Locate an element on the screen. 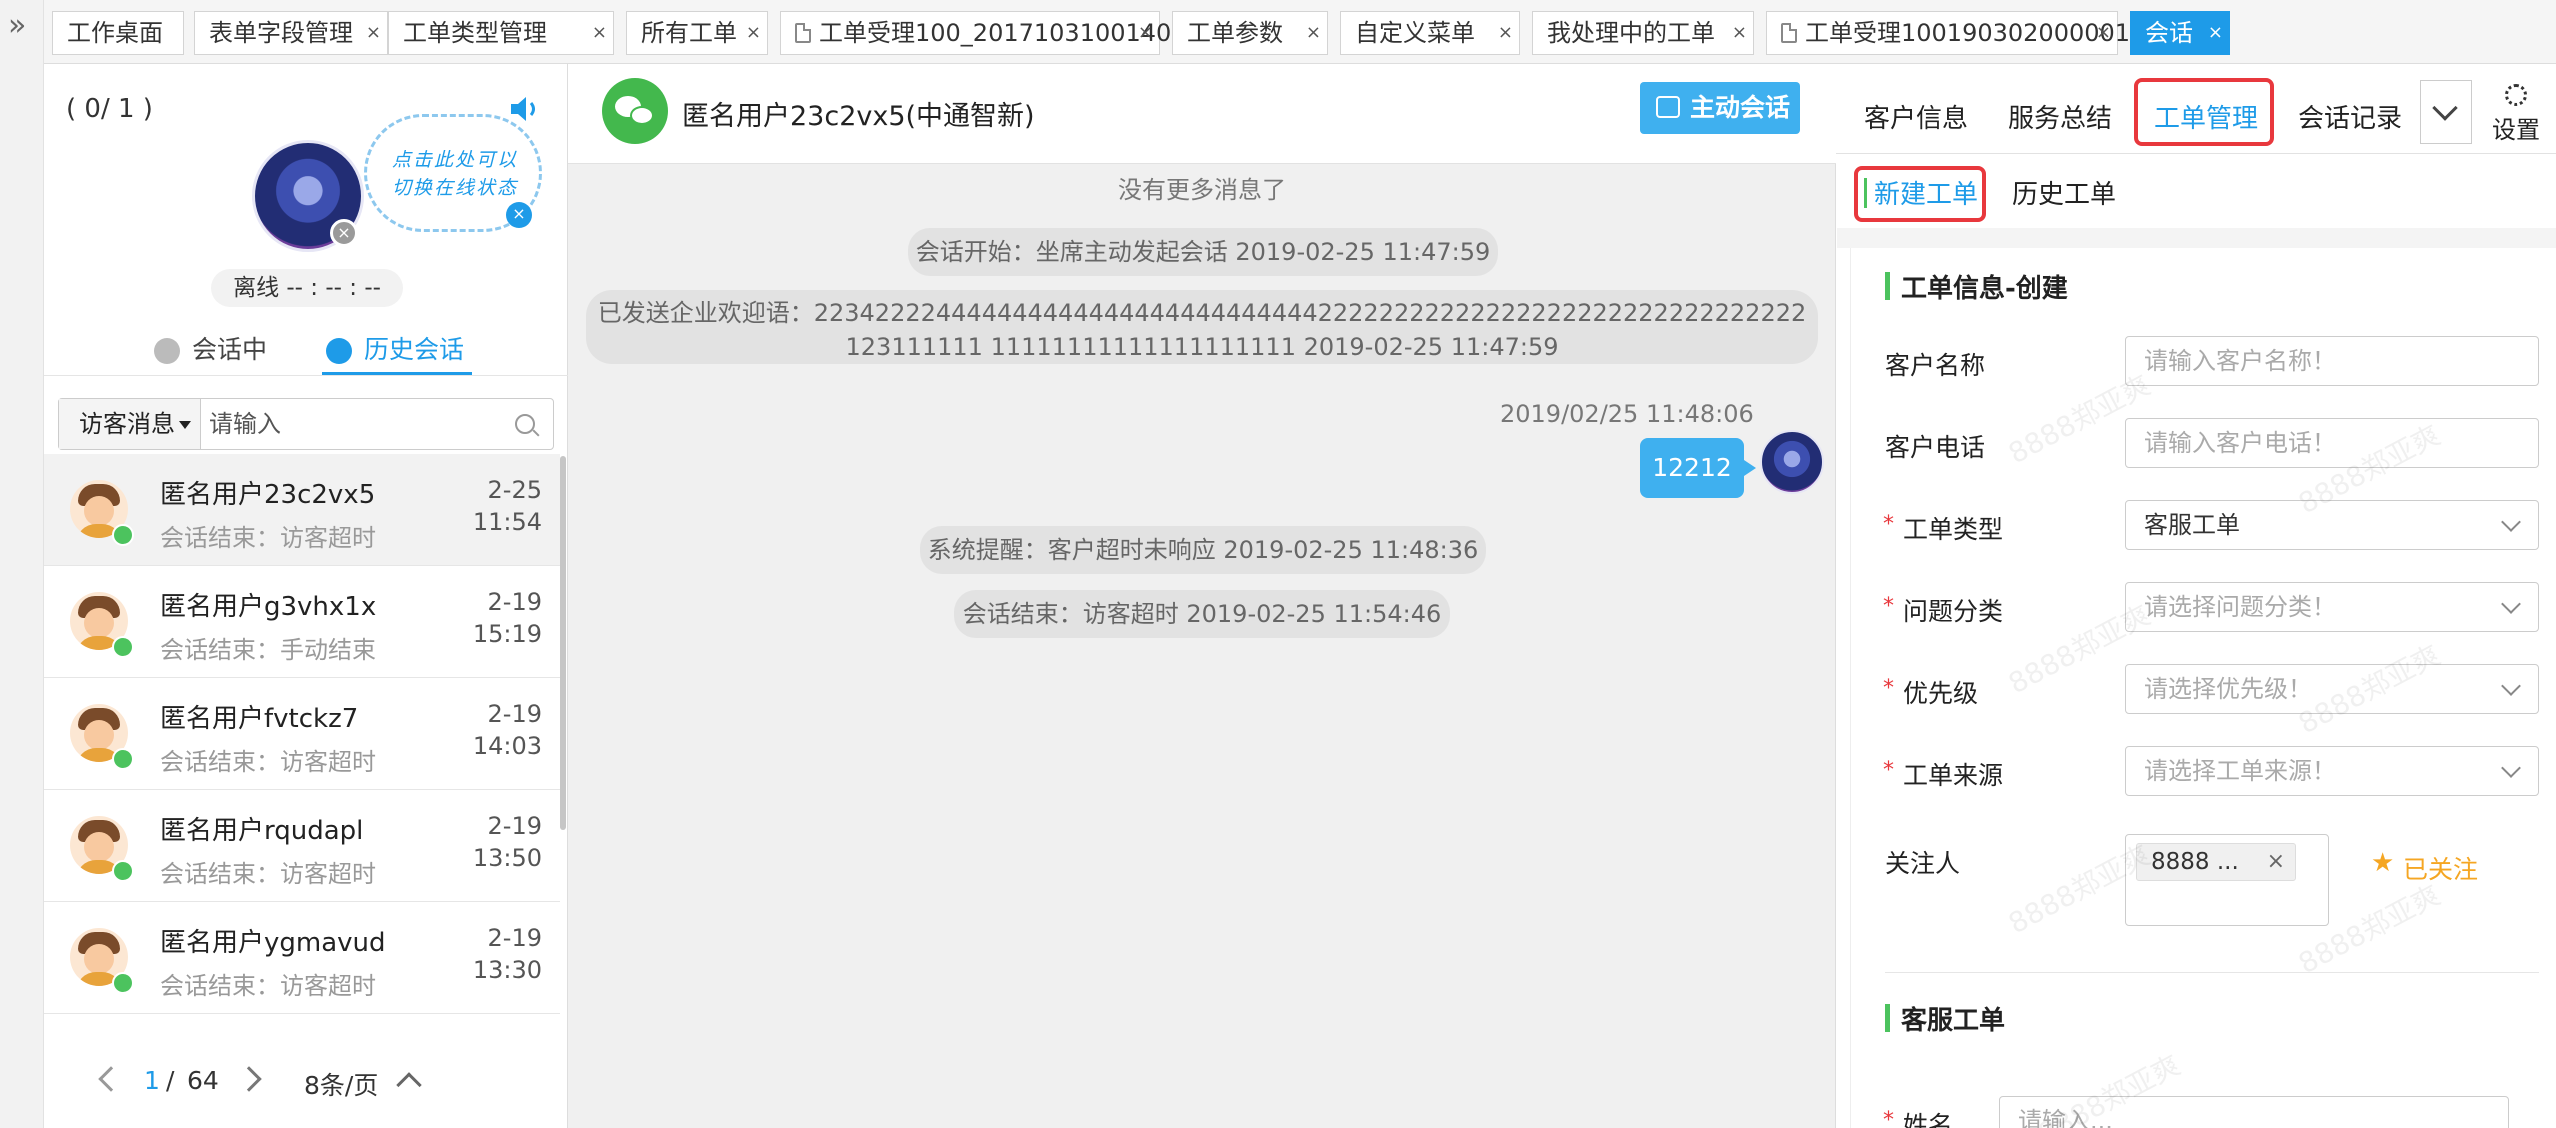 Image resolution: width=2556 pixels, height=1128 pixels. no-more-messages: 没有更多消息了 is located at coordinates (1202, 187).